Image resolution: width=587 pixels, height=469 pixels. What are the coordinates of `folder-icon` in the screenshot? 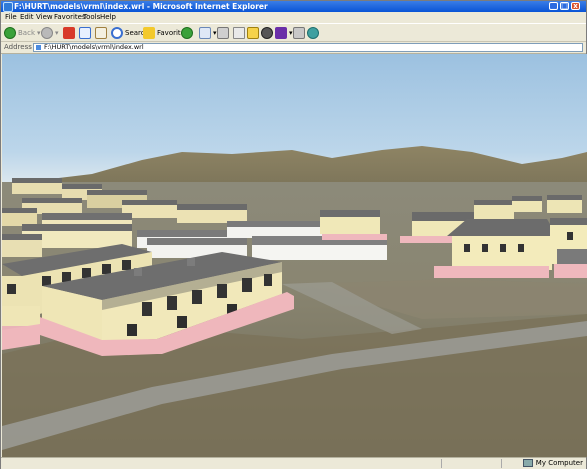 It's located at (253, 33).